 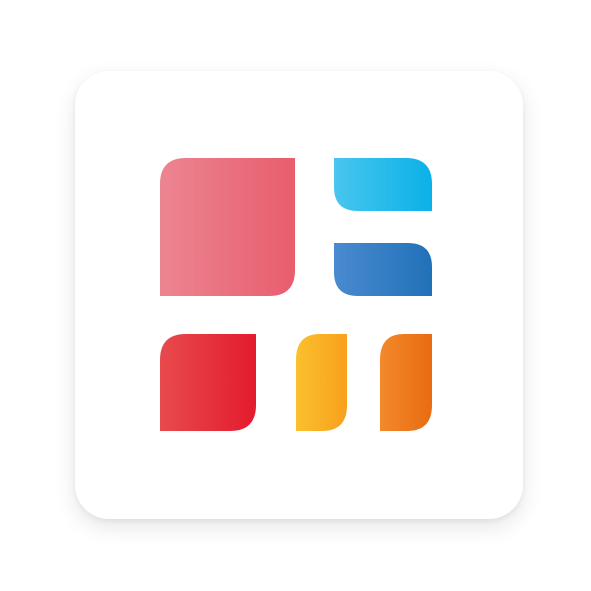 What do you see at coordinates (208, 382) in the screenshot?
I see `red-tile` at bounding box center [208, 382].